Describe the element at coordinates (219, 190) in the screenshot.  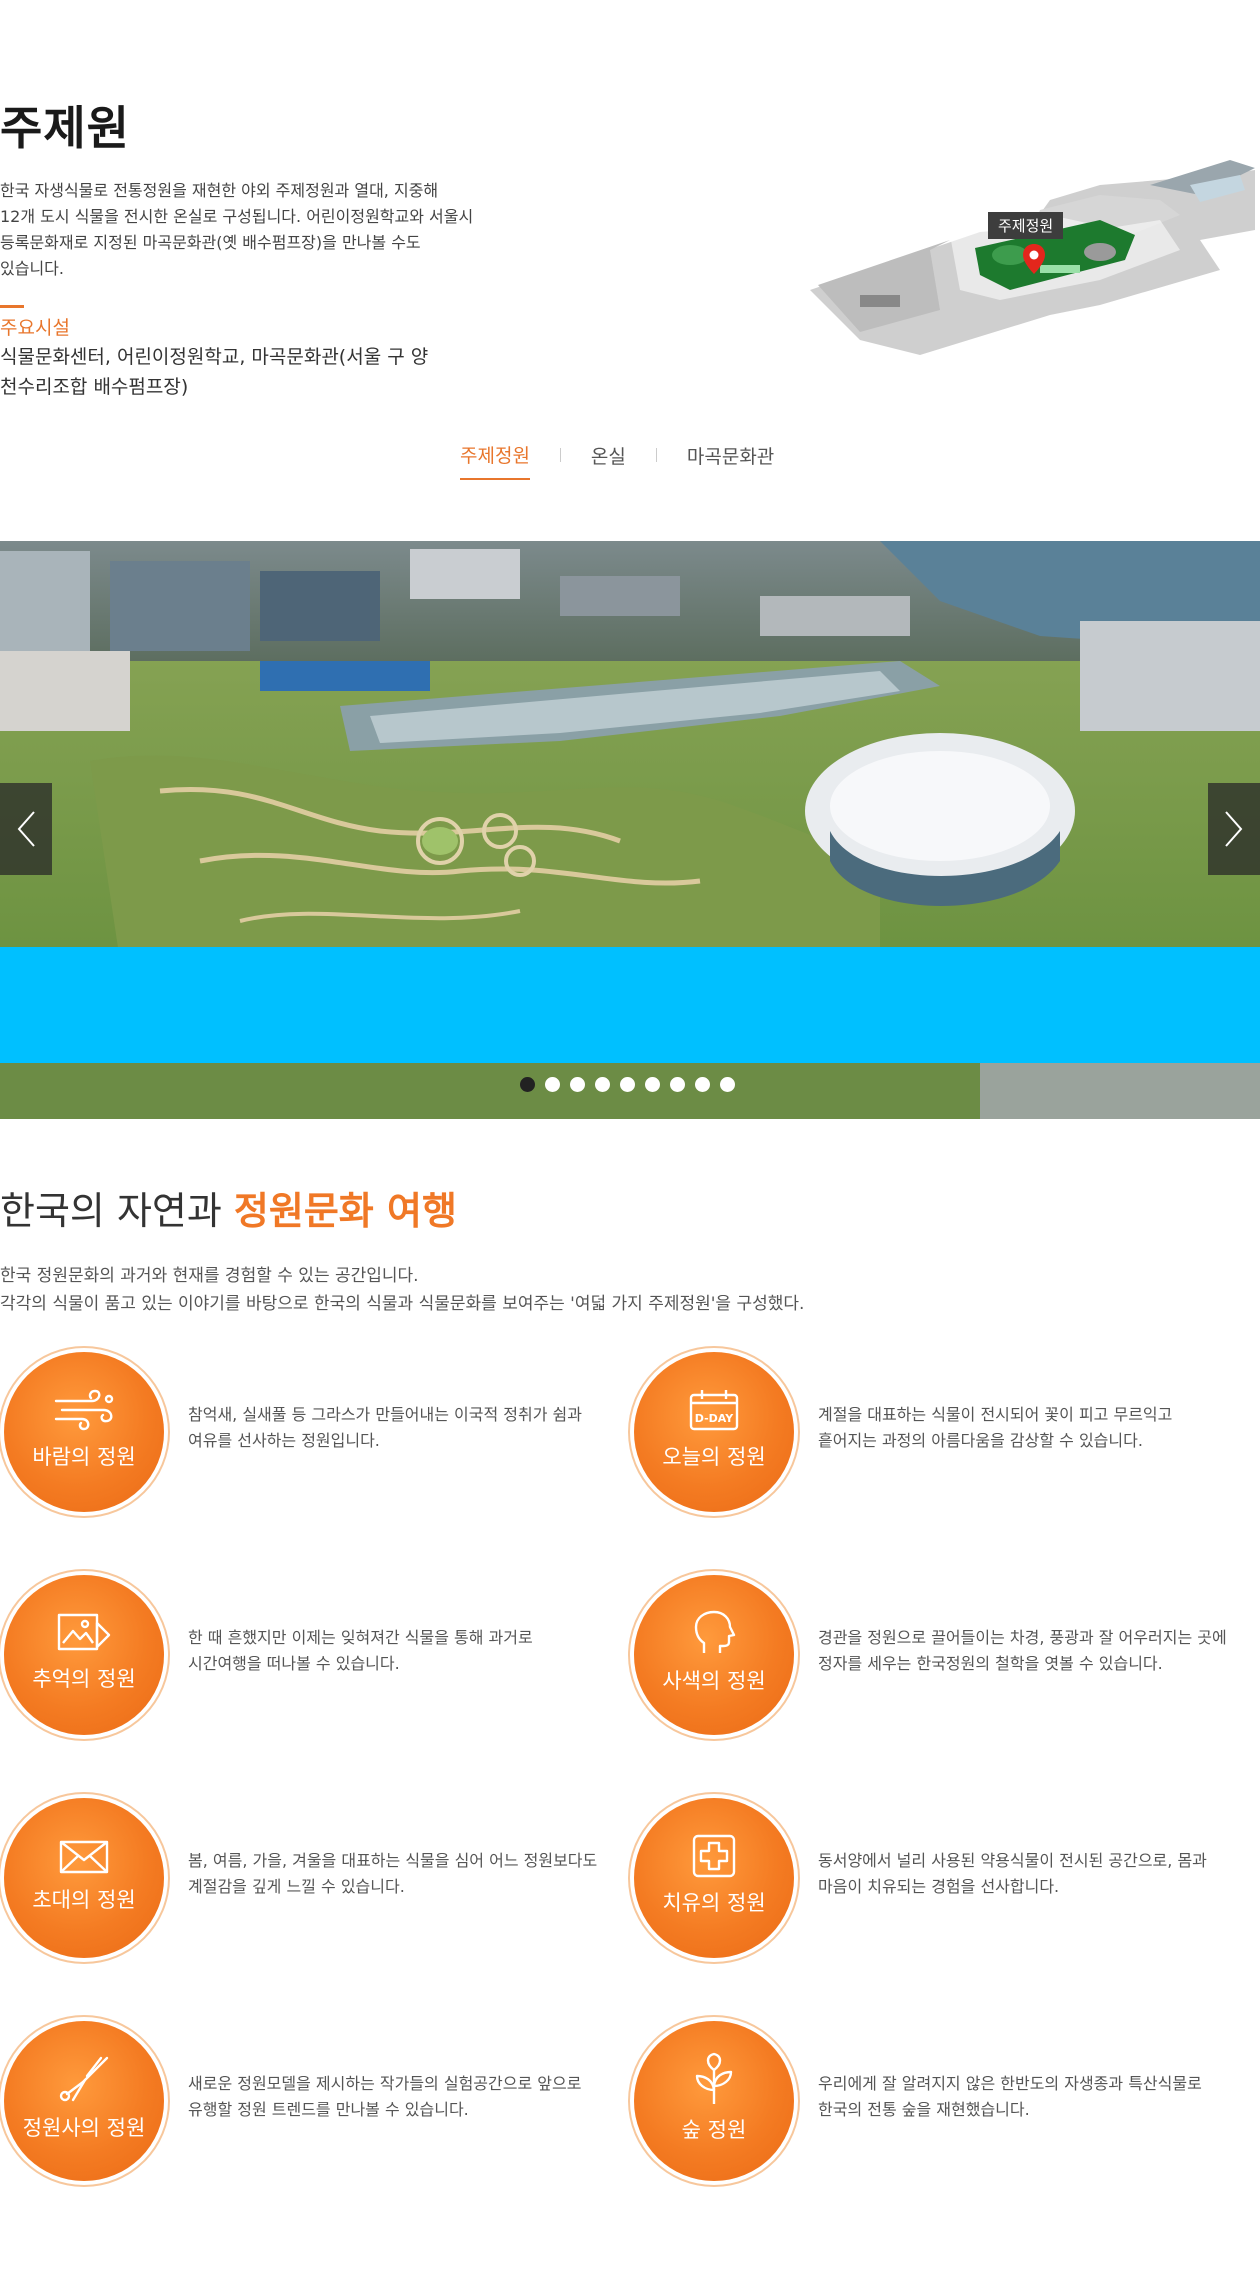
I see `intro-line: 한국 자생식물로 전통정원을 재현한 야외 주제정원과 열대, 지중해` at that location.